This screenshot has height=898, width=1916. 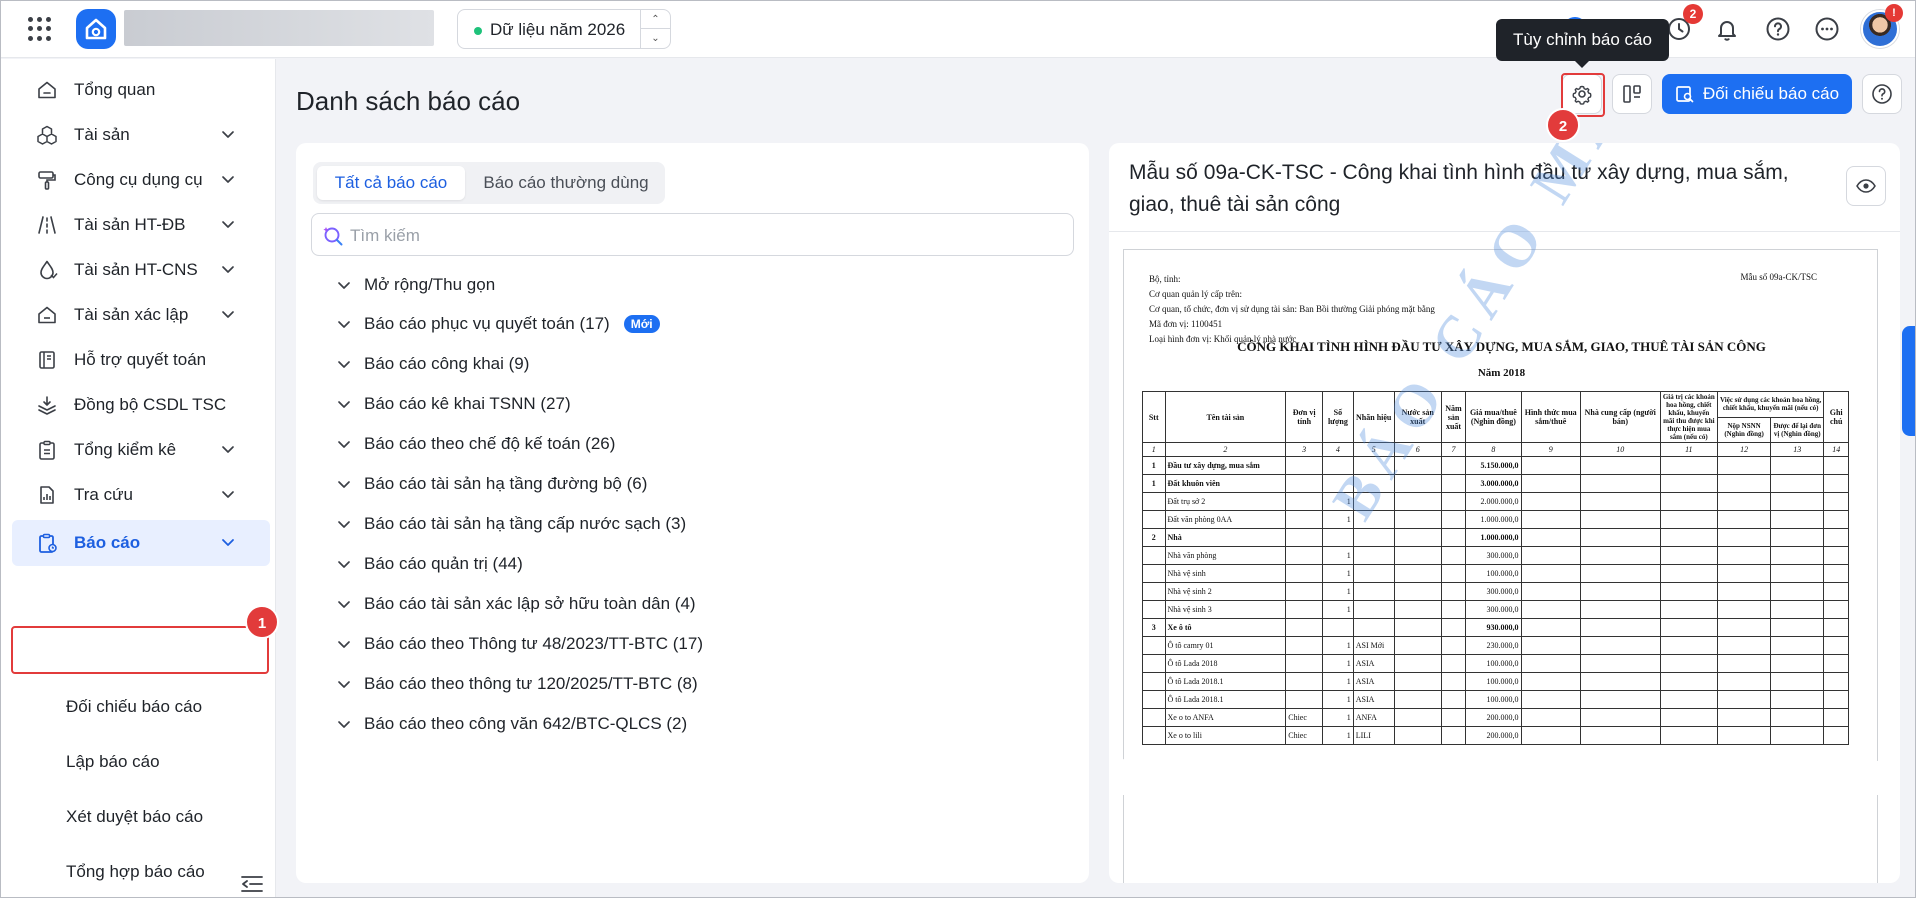 What do you see at coordinates (655, 38) in the screenshot?
I see `chevron-down-icon: ⌄` at bounding box center [655, 38].